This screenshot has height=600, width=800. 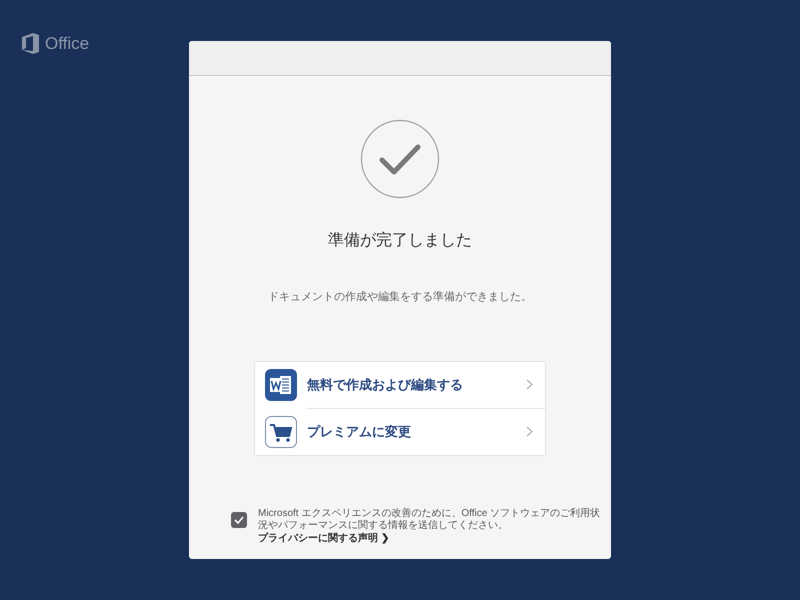 I want to click on app-logo-text: Office, so click(x=67, y=44).